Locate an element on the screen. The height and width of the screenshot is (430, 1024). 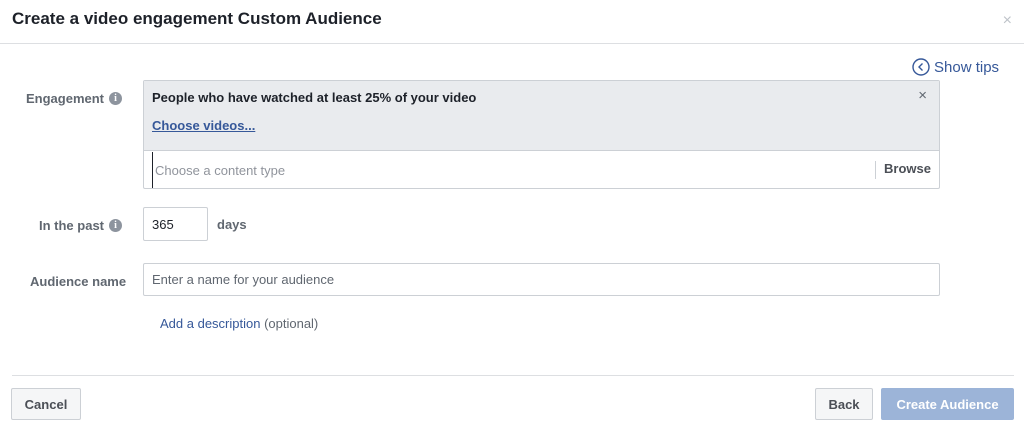
optional-label: (optional) is located at coordinates (289, 323).